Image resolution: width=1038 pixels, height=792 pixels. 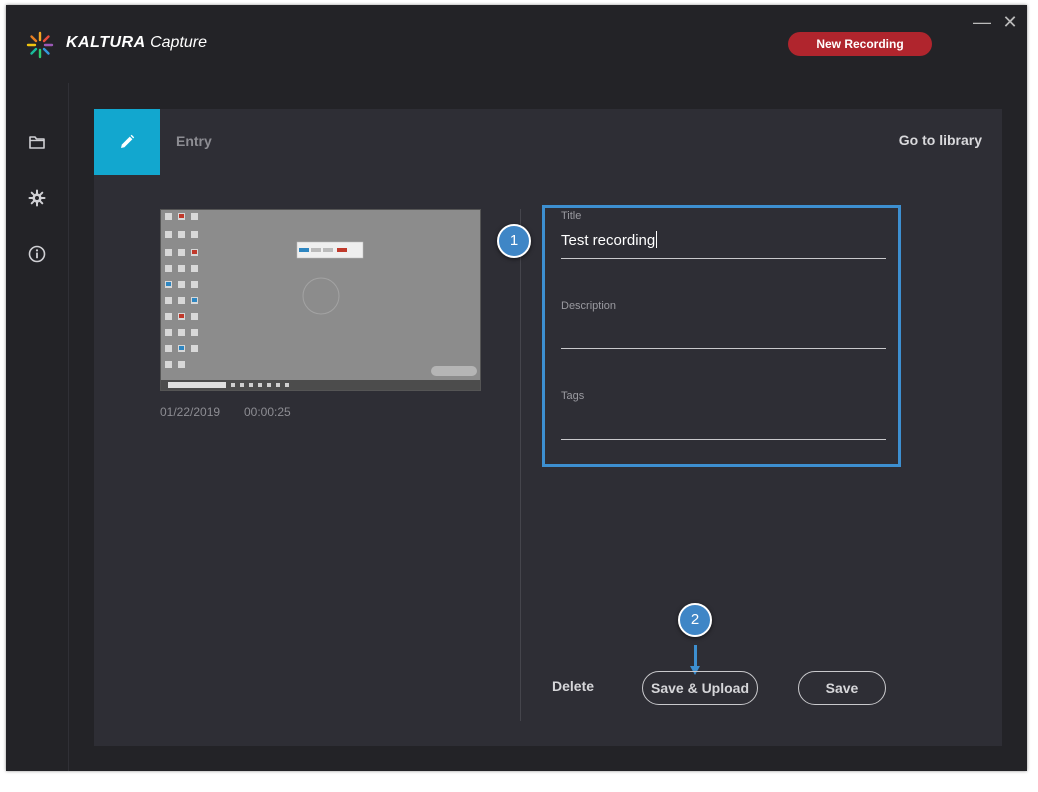 What do you see at coordinates (860, 44) in the screenshot?
I see `new-recording-button: New Recording` at bounding box center [860, 44].